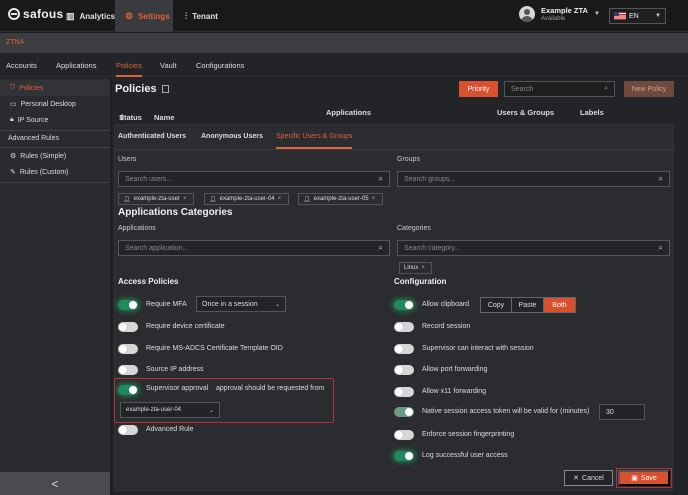  What do you see at coordinates (55, 172) in the screenshot?
I see `sidebar-item-rules-custom: ✎ Rules (Custom)` at bounding box center [55, 172].